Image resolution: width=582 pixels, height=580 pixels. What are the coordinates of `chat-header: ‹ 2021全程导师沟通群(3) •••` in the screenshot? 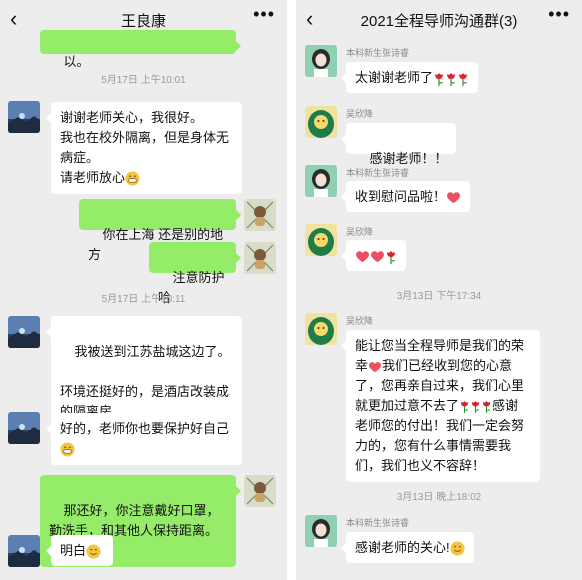 It's located at (439, 20).